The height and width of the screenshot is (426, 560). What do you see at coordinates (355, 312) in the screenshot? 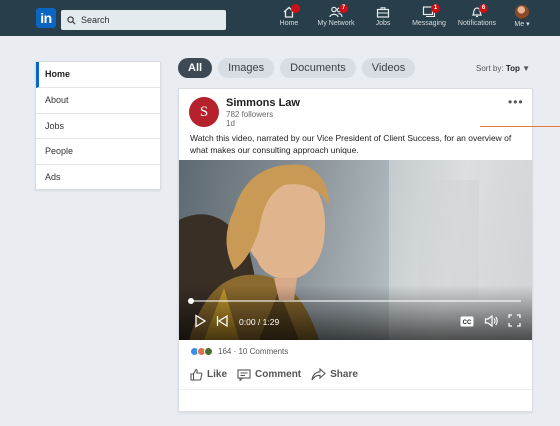
I see `video-control-overlay` at bounding box center [355, 312].